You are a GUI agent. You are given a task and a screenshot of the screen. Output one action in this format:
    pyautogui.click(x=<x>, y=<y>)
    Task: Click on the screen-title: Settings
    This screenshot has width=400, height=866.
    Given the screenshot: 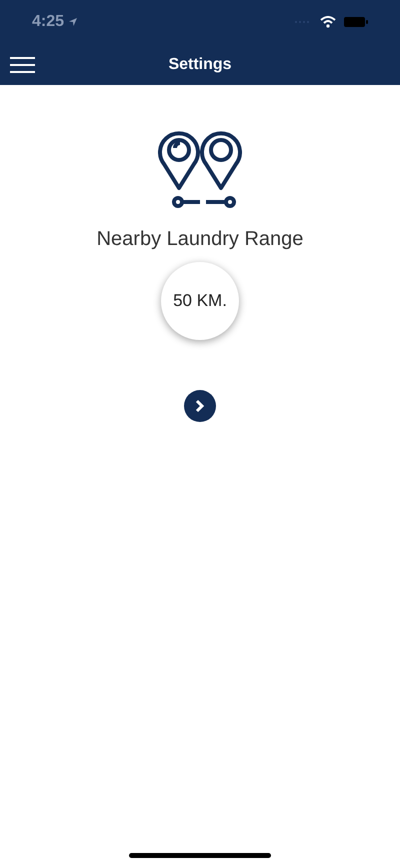 What is the action you would take?
    pyautogui.click(x=200, y=64)
    